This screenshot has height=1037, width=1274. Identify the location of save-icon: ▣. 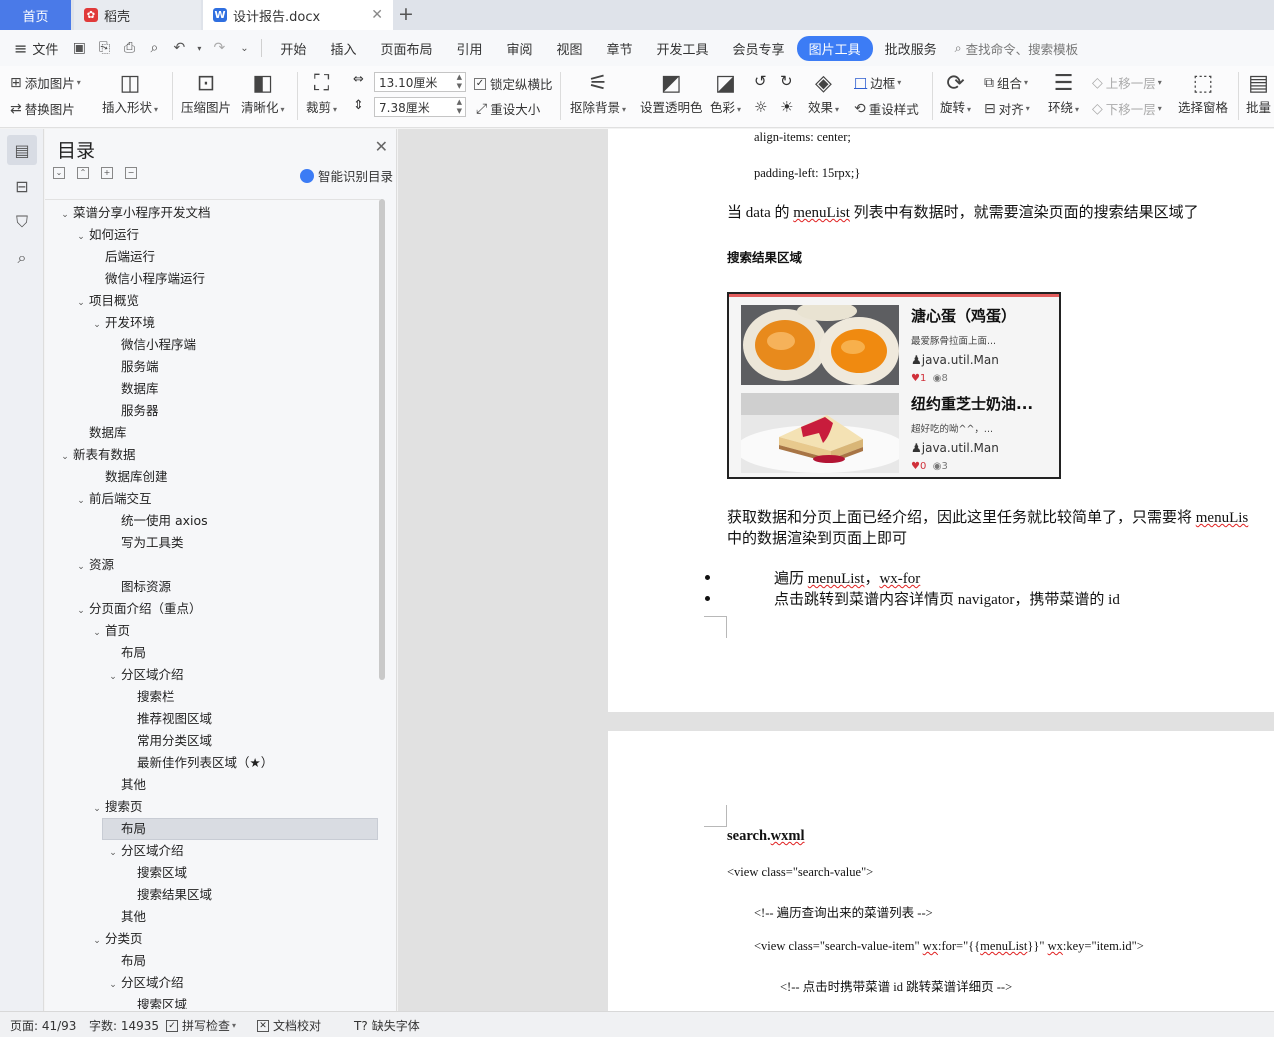
(79, 48).